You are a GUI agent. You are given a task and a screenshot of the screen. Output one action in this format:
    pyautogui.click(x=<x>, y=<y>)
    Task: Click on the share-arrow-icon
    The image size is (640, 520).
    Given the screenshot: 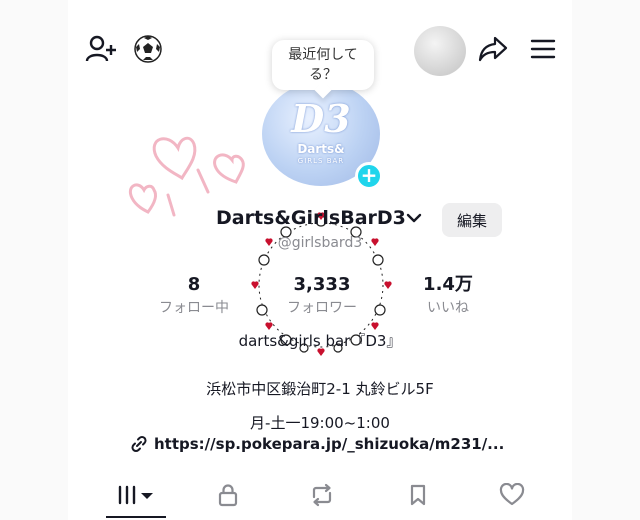 What is the action you would take?
    pyautogui.click(x=493, y=49)
    